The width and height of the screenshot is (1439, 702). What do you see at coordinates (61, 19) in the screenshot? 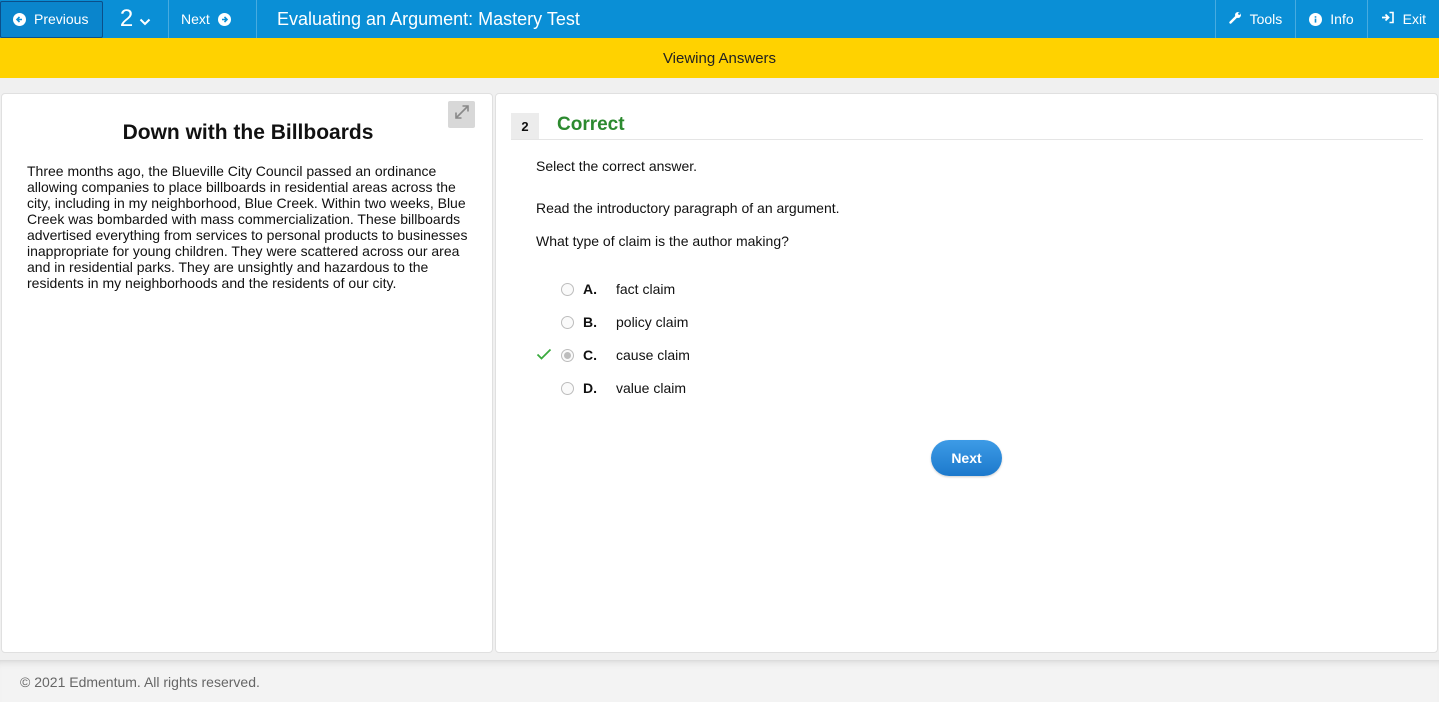
I see `previous-label: Previous` at bounding box center [61, 19].